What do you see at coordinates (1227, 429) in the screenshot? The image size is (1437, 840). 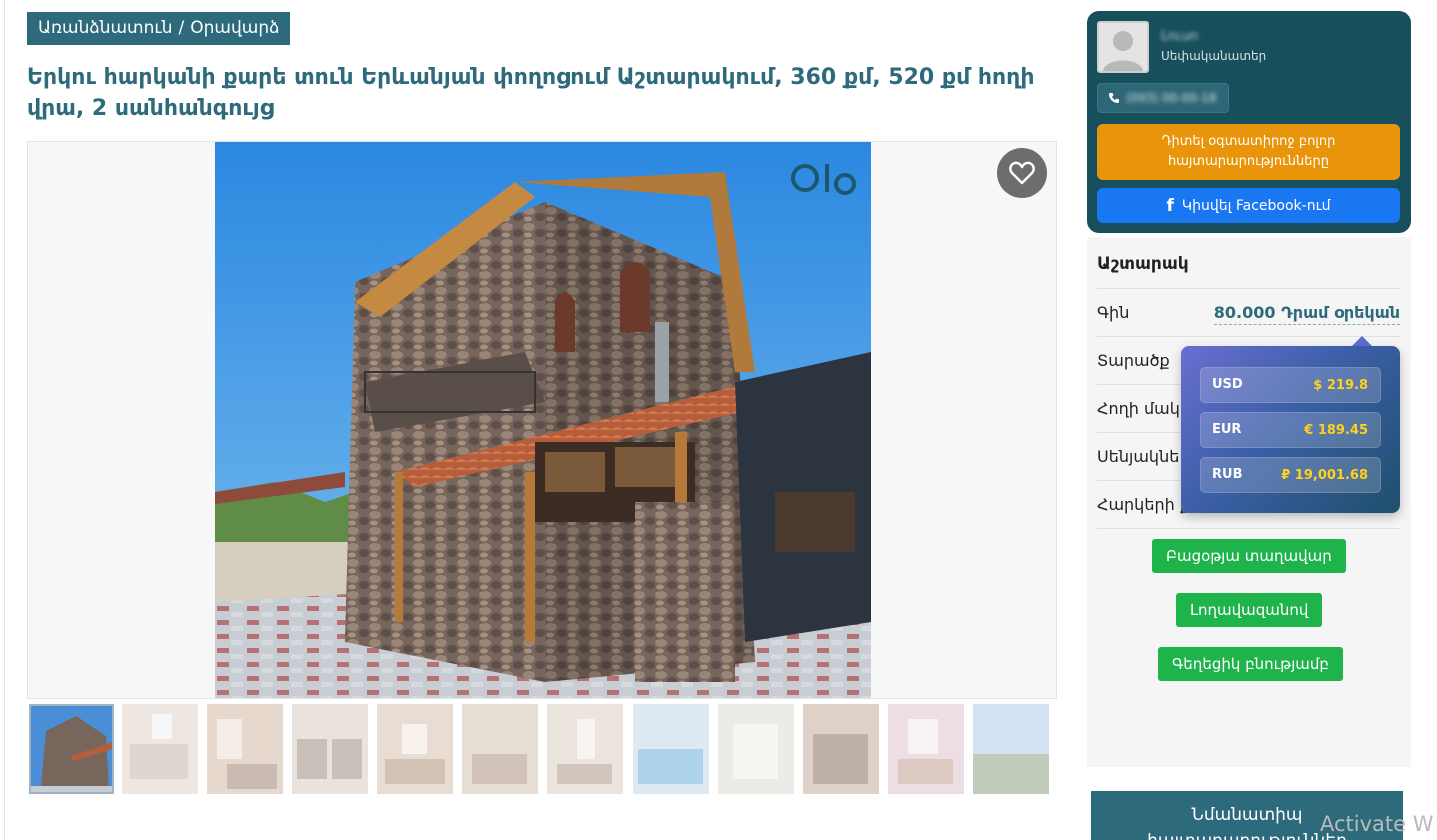 I see `currency-code: EUR` at bounding box center [1227, 429].